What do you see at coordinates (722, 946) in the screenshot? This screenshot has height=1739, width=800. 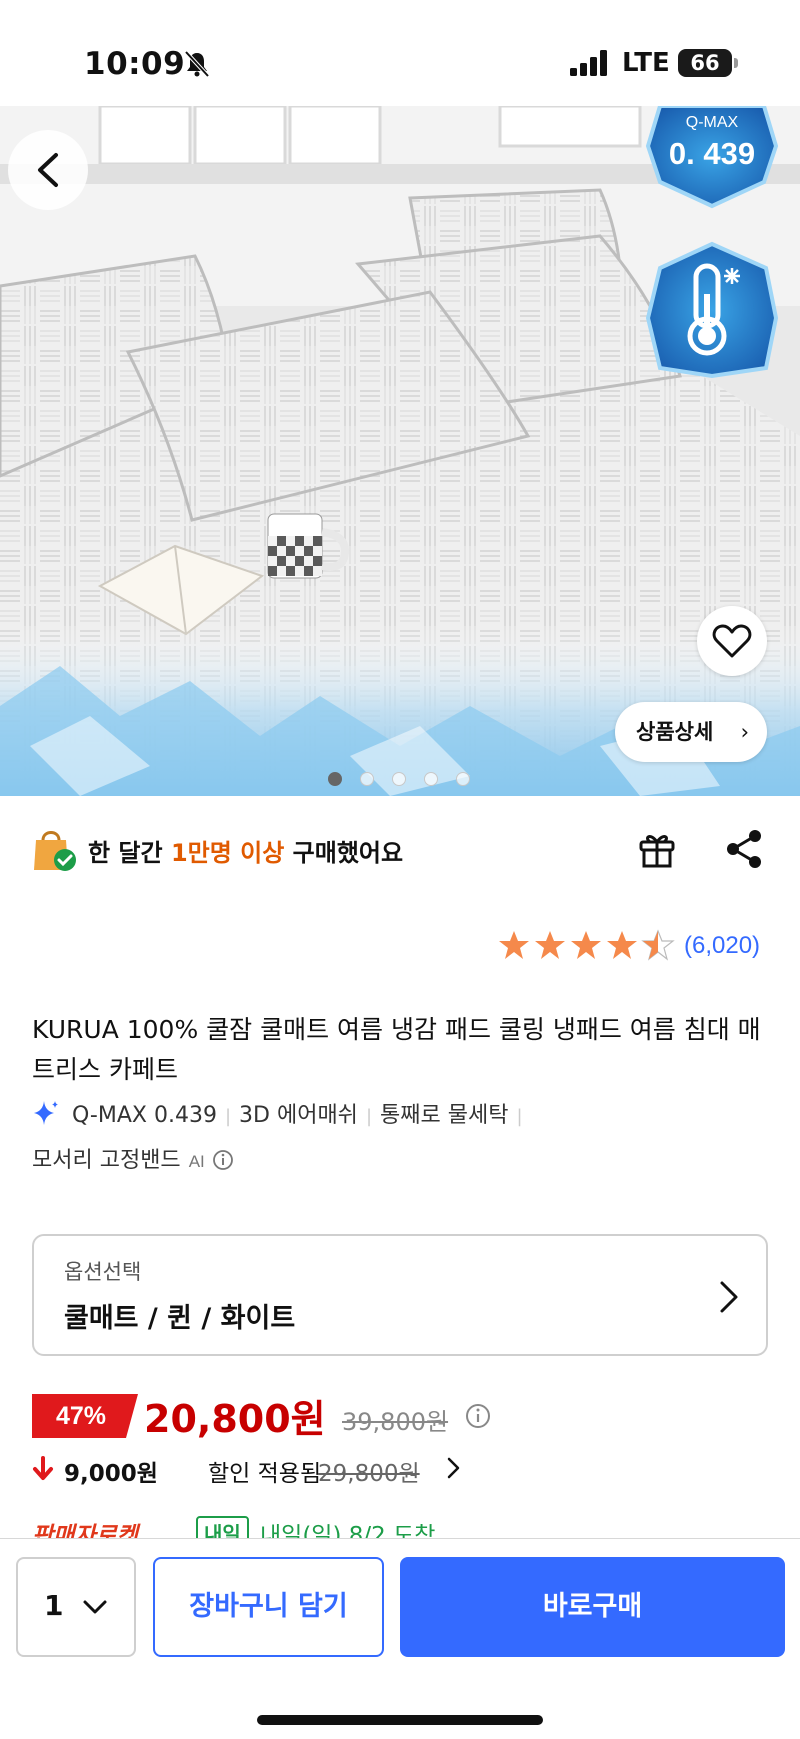 I see `review-count: (6,020)` at bounding box center [722, 946].